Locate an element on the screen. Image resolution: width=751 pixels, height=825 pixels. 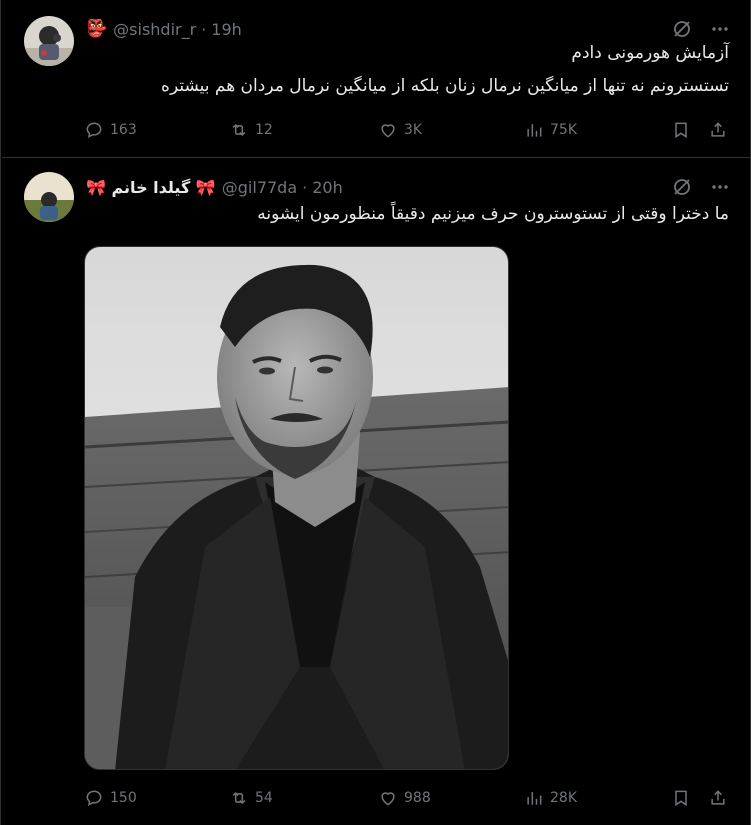
views-button: 28K is located at coordinates (550, 798).